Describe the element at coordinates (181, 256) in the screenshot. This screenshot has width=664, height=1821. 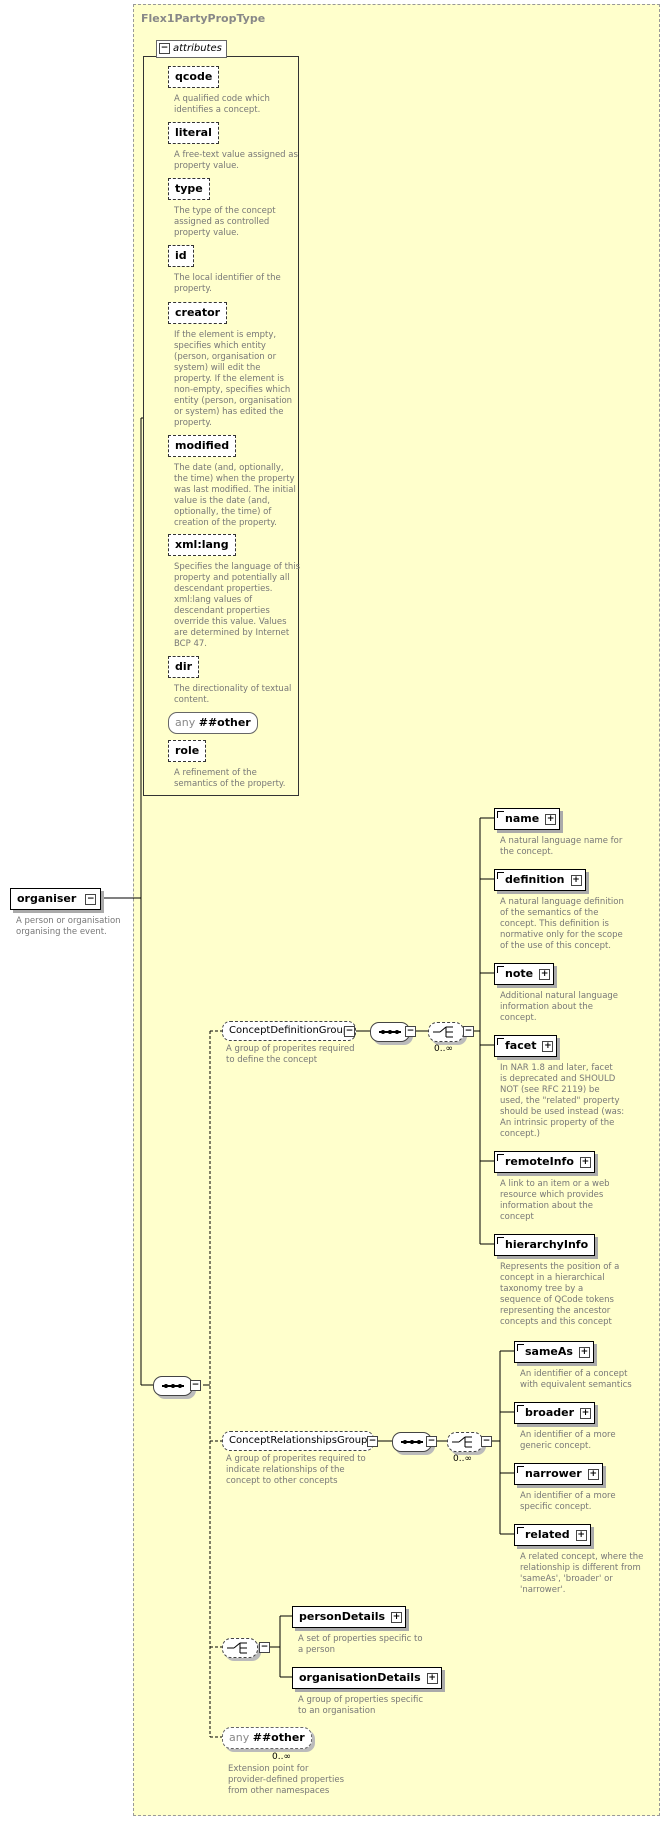
I see `attribute-id: id` at that location.